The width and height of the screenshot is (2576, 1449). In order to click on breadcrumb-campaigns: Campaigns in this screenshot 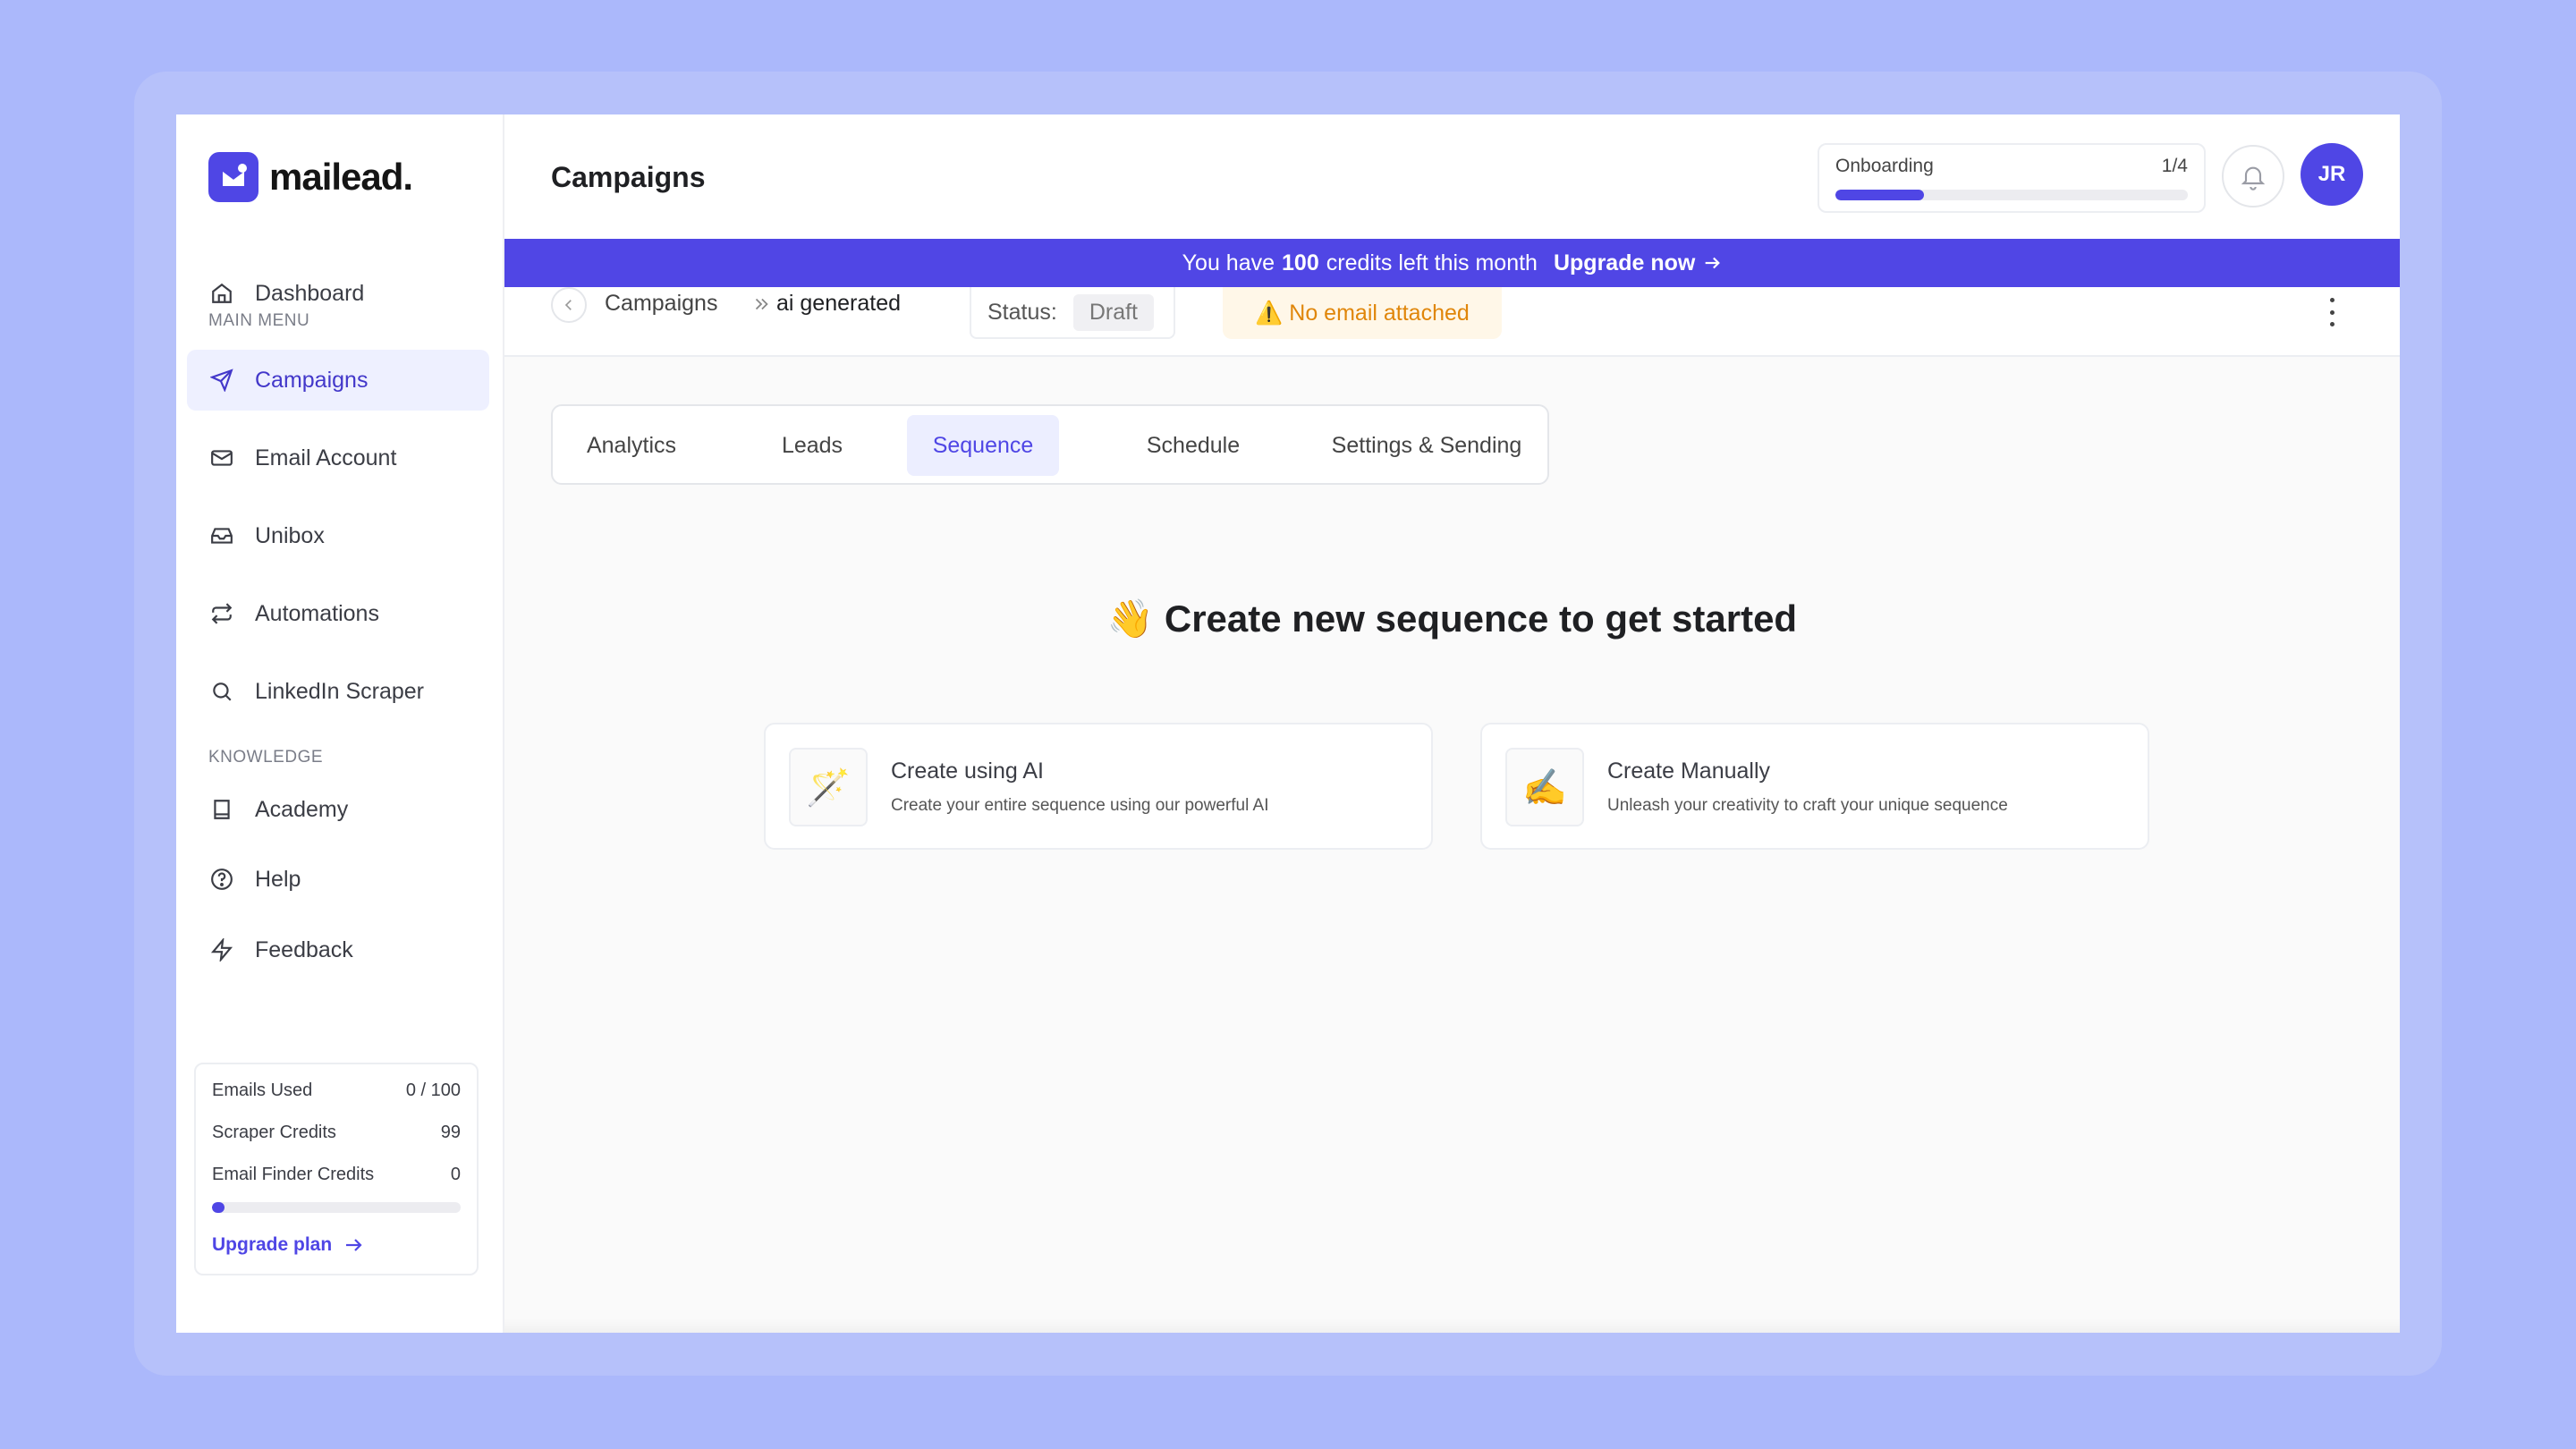, I will do `click(661, 304)`.